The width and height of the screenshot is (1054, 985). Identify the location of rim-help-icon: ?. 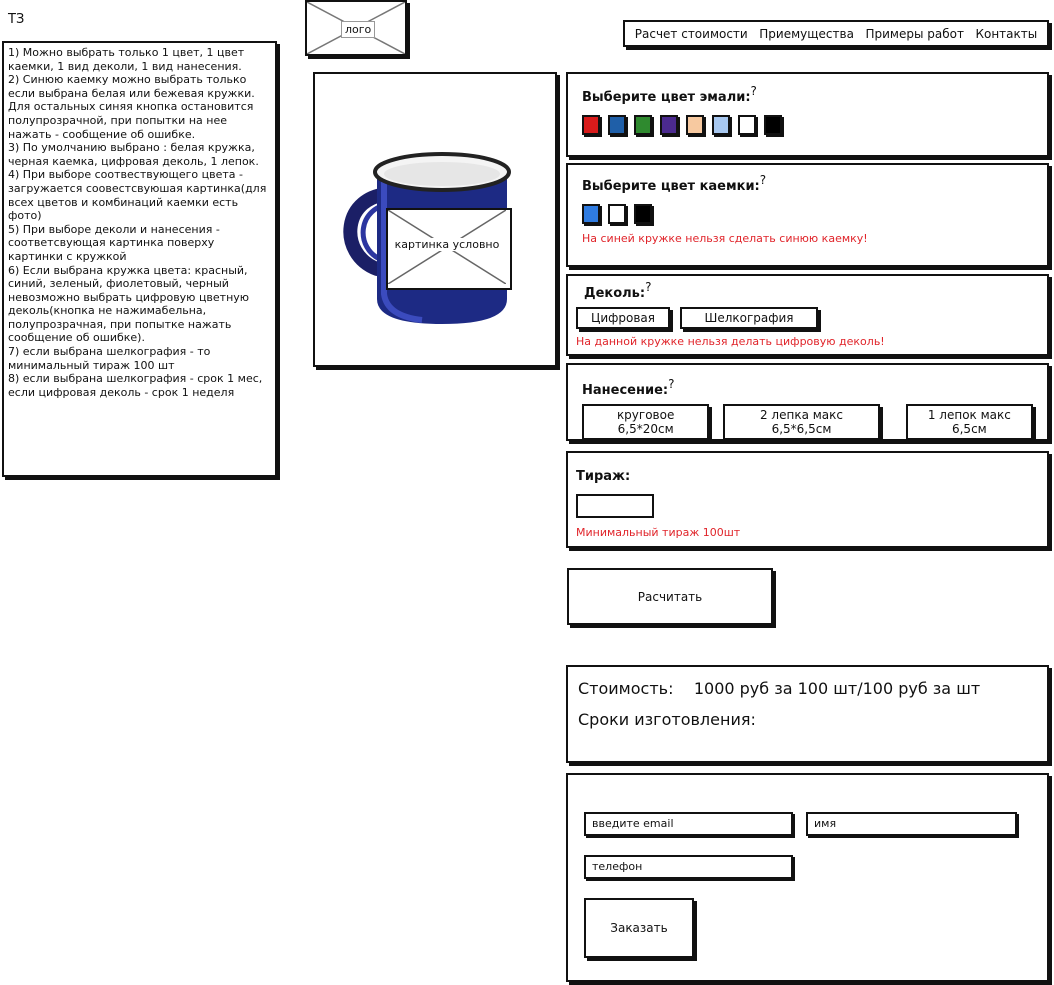
(763, 180).